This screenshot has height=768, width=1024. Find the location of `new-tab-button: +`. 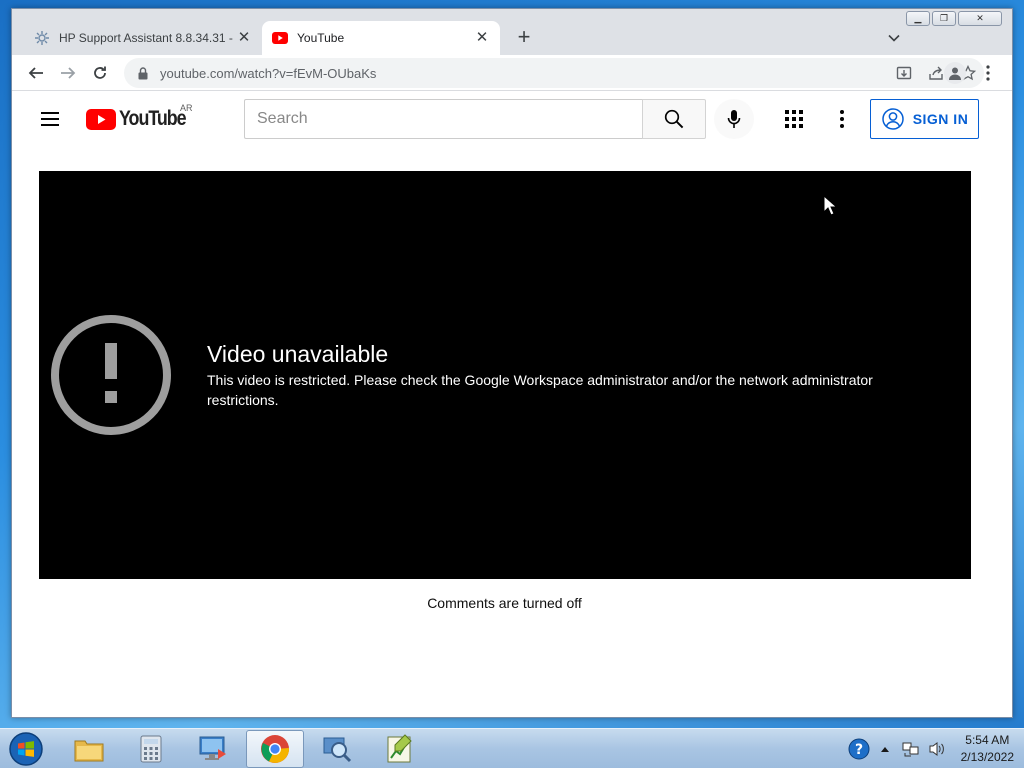

new-tab-button: + is located at coordinates (524, 38).